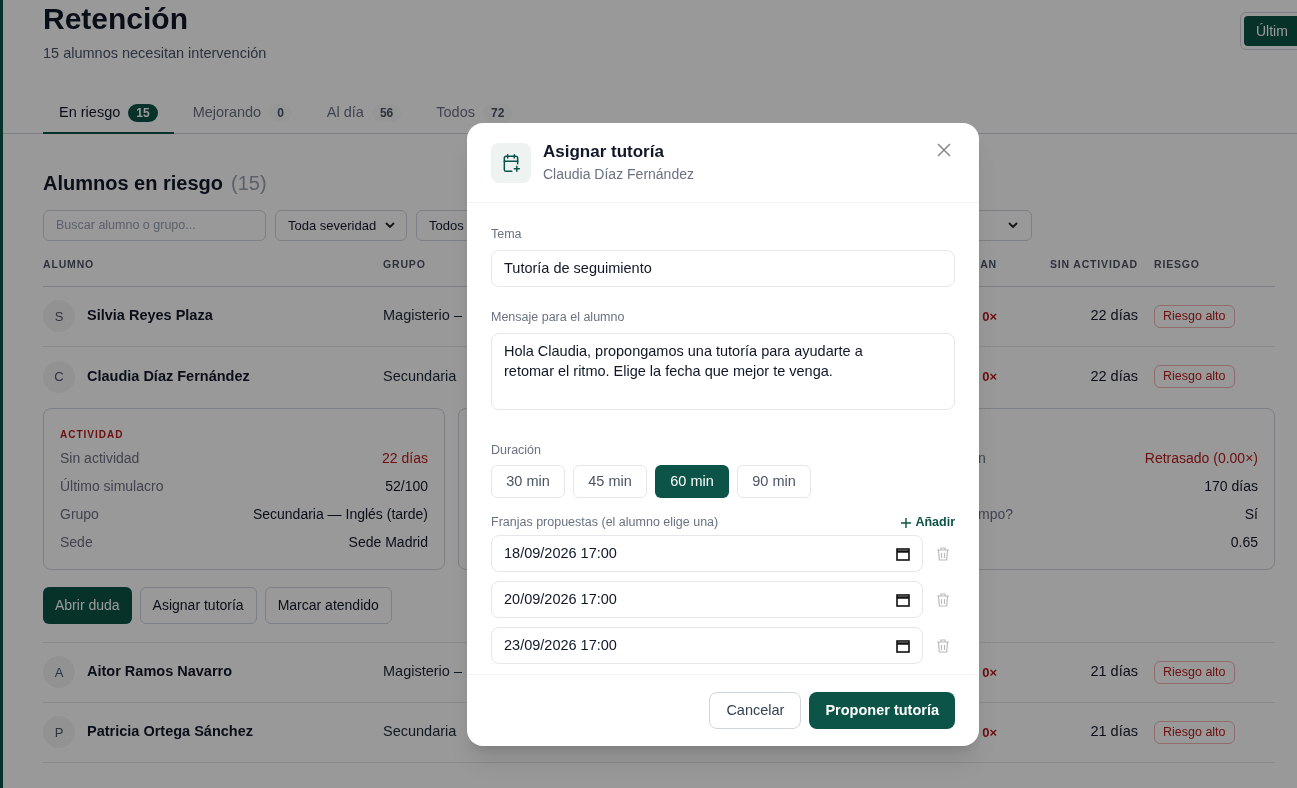 Image resolution: width=1297 pixels, height=788 pixels. Describe the element at coordinates (249, 183) in the screenshot. I see `section-count: (15)` at that location.